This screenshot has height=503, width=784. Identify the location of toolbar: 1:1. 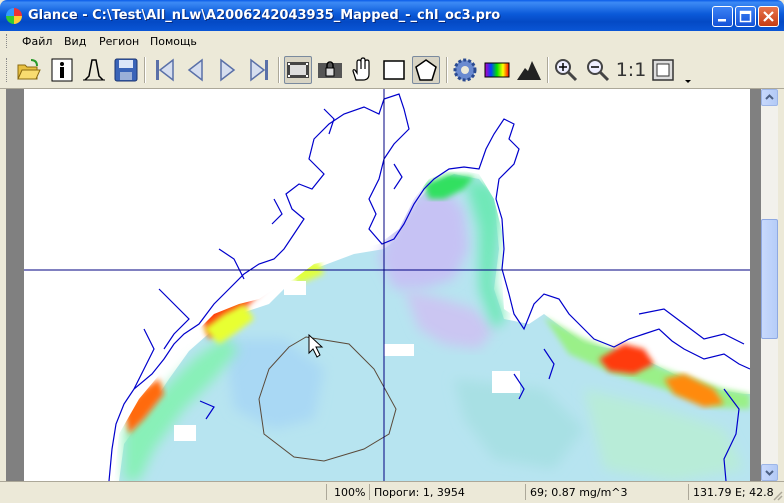
(392, 70).